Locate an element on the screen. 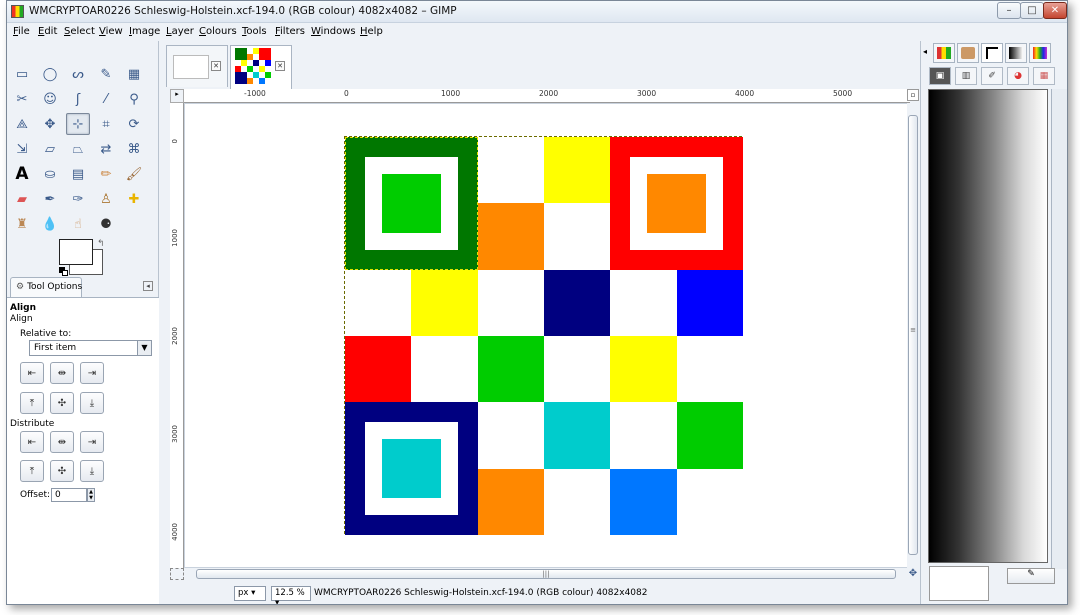  maximize-button: □ is located at coordinates (1032, 10).